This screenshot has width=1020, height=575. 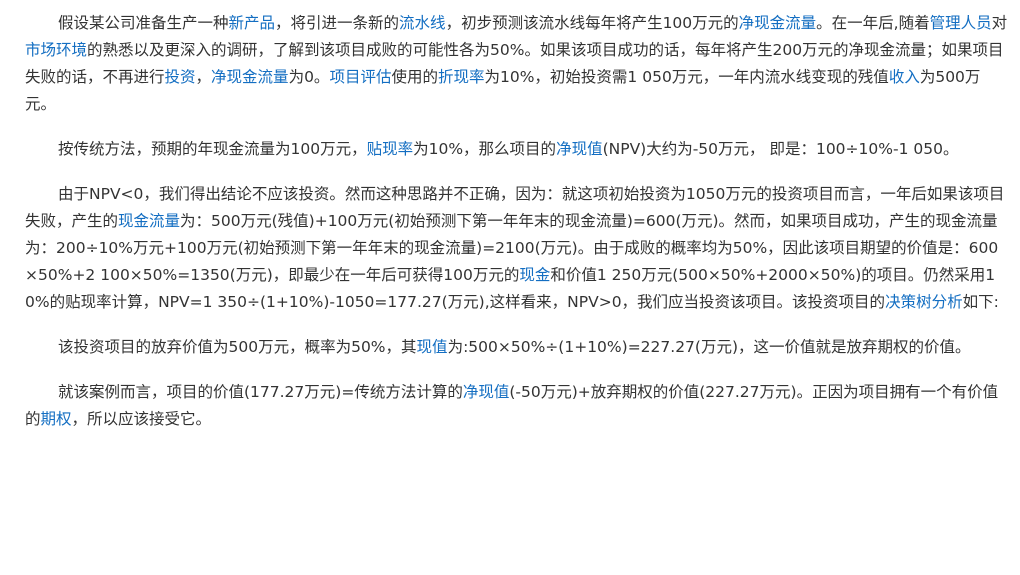 What do you see at coordinates (143, 23) in the screenshot?
I see `paragraph-text: 假设某公司准备生产一种` at bounding box center [143, 23].